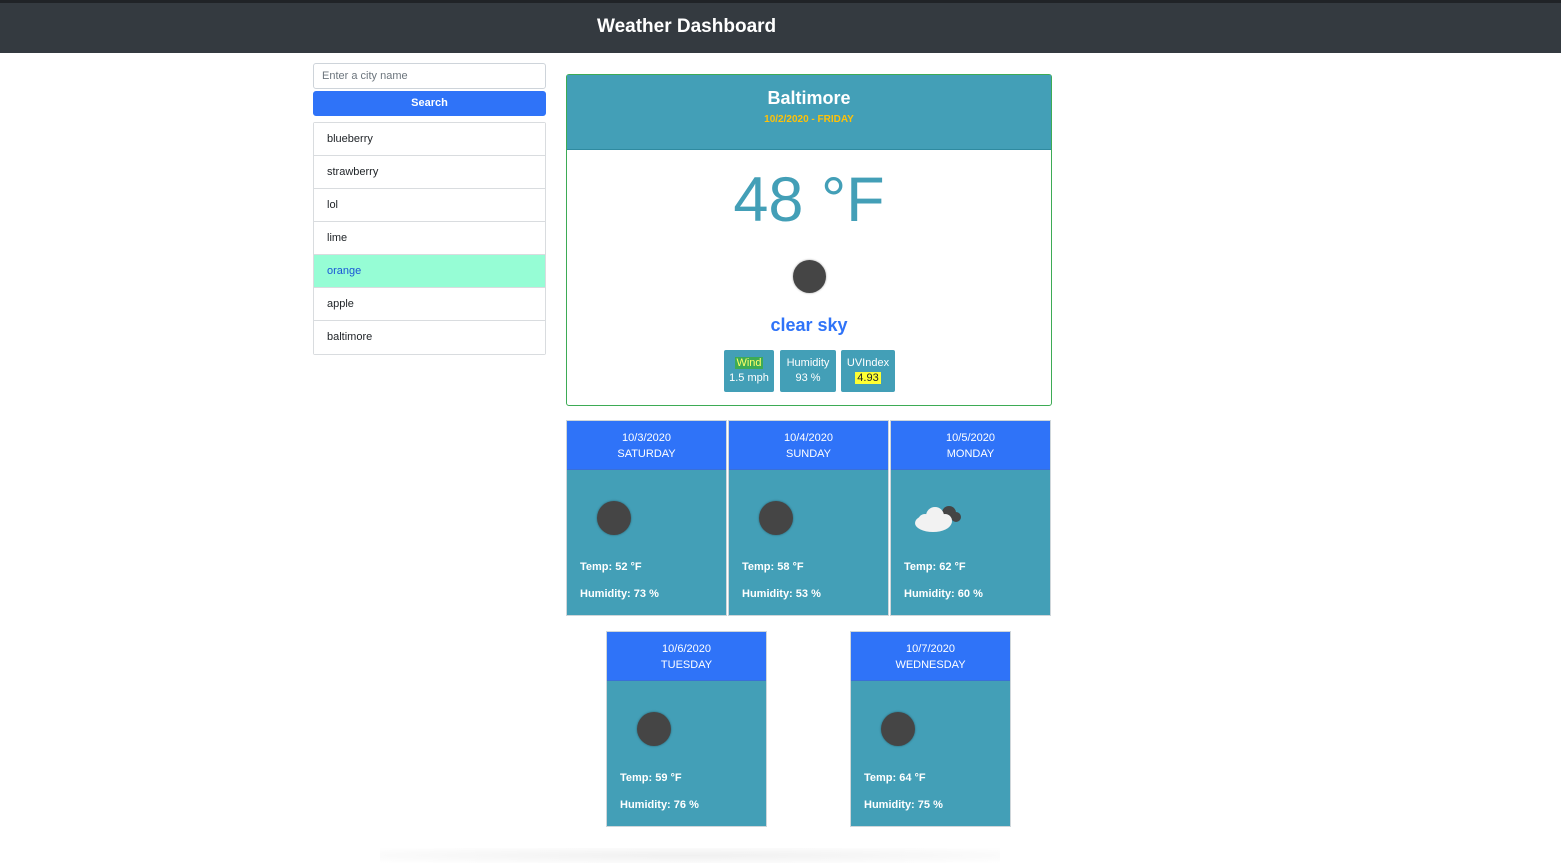 The image size is (1561, 863). Describe the element at coordinates (808, 454) in the screenshot. I see `forecast-day: SUNDAY` at that location.